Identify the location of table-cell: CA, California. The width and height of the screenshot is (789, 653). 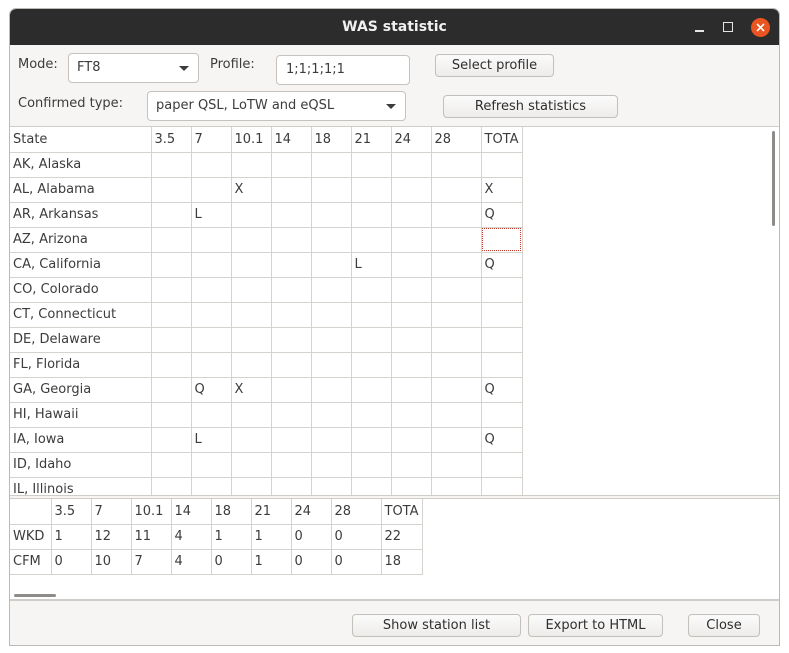
(81, 265).